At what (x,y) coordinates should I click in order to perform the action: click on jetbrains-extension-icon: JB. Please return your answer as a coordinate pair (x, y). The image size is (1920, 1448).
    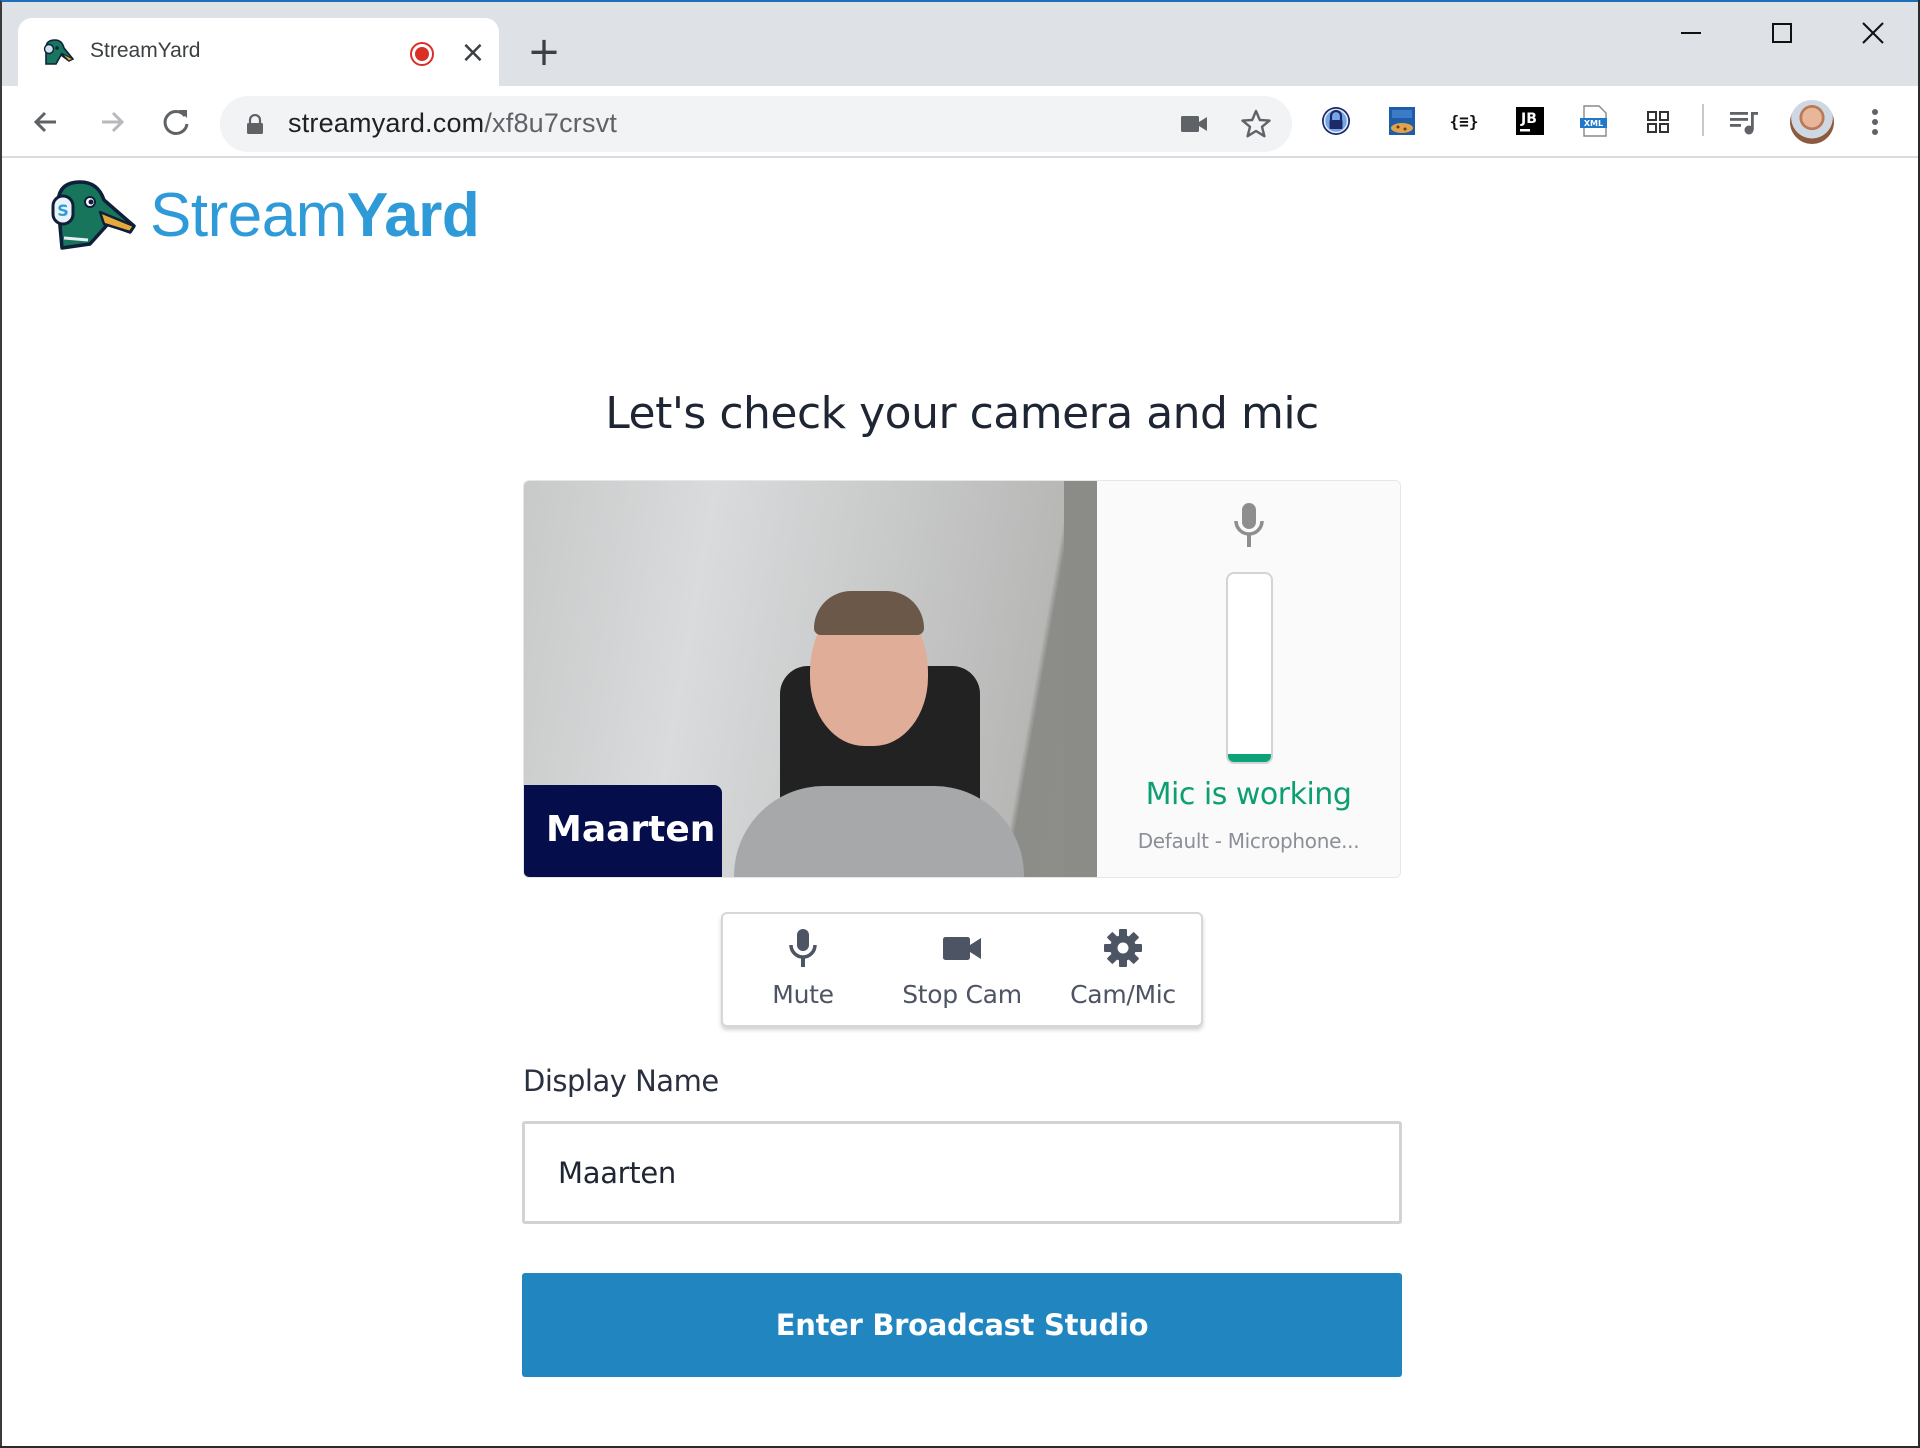
    Looking at the image, I should click on (1530, 121).